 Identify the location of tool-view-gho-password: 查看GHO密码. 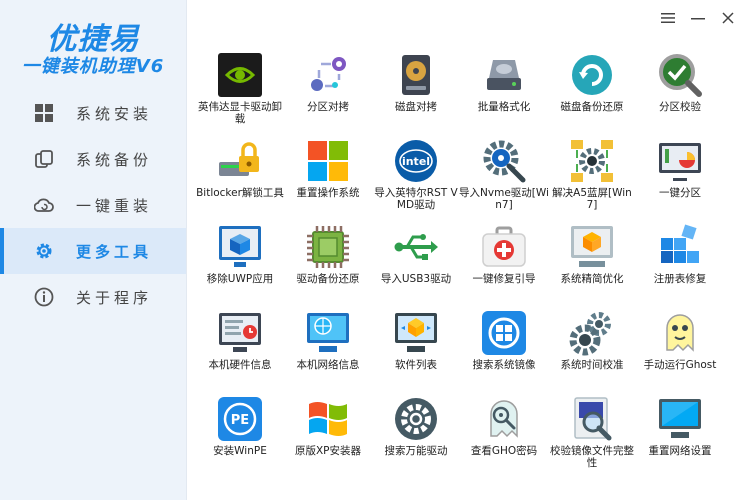
(504, 435).